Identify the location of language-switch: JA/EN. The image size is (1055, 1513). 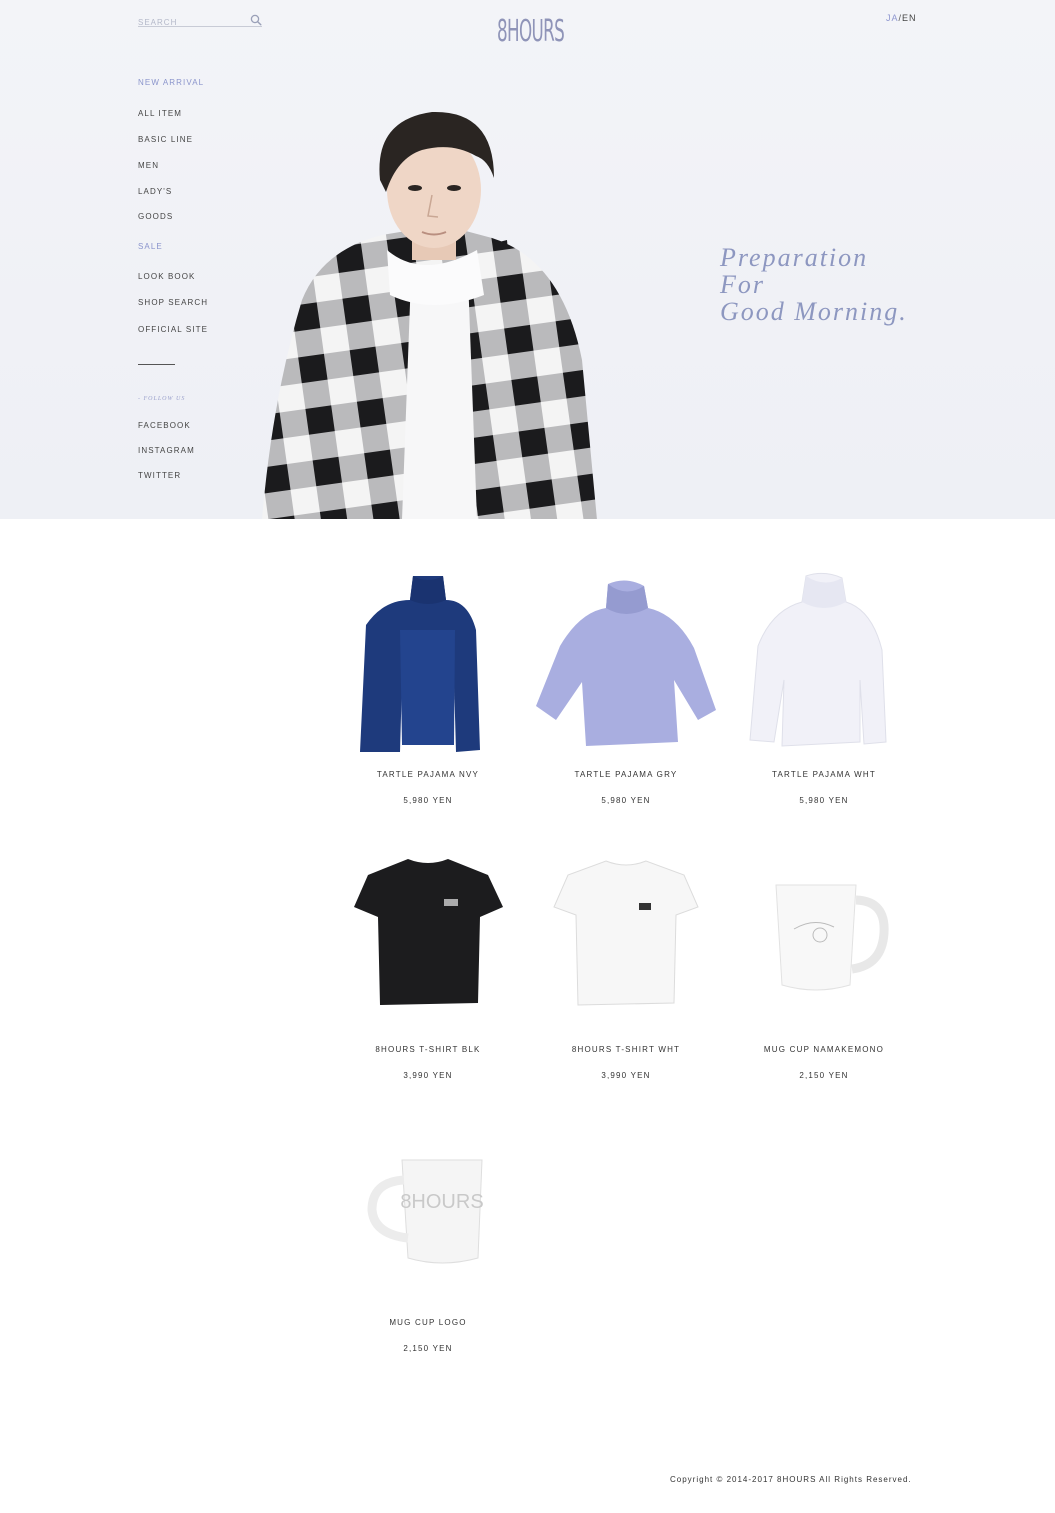
(901, 18).